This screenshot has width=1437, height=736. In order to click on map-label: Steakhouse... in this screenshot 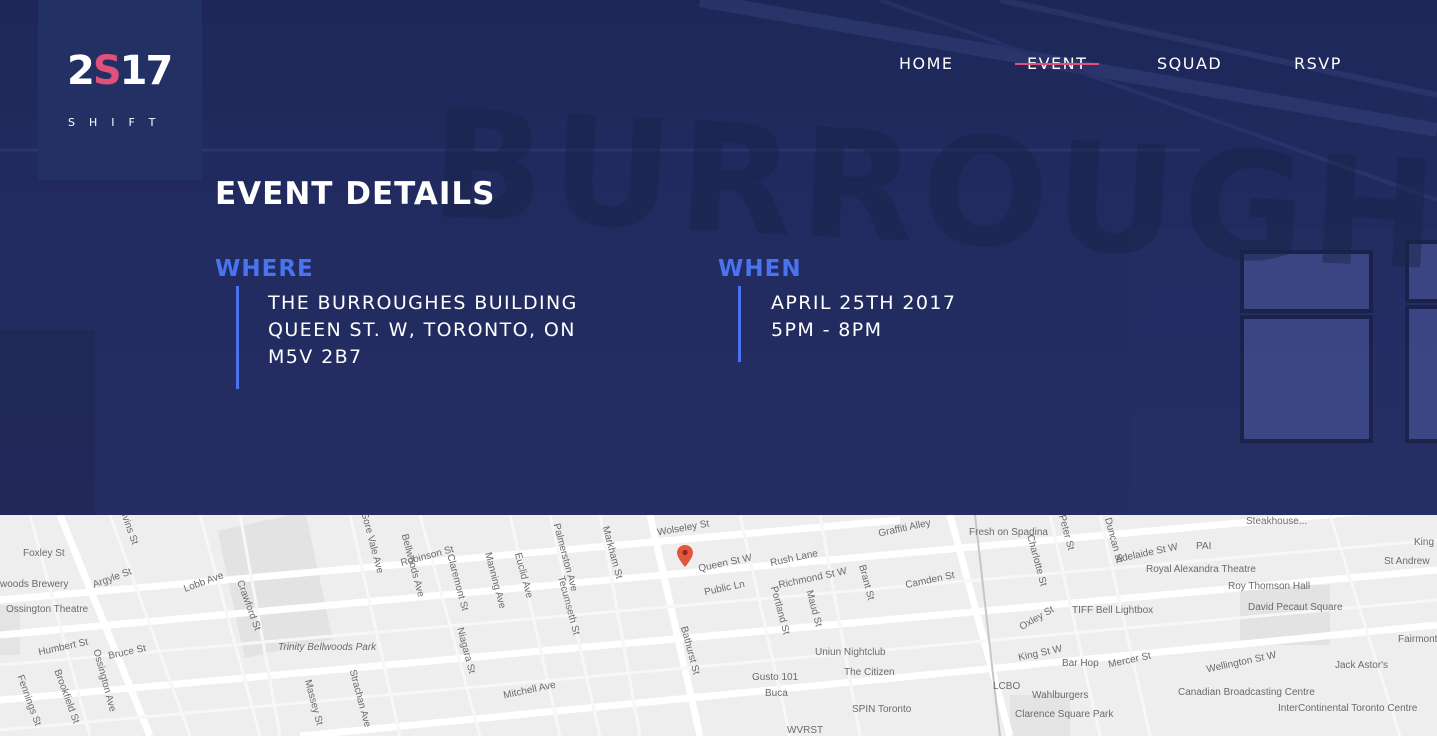, I will do `click(1277, 521)`.